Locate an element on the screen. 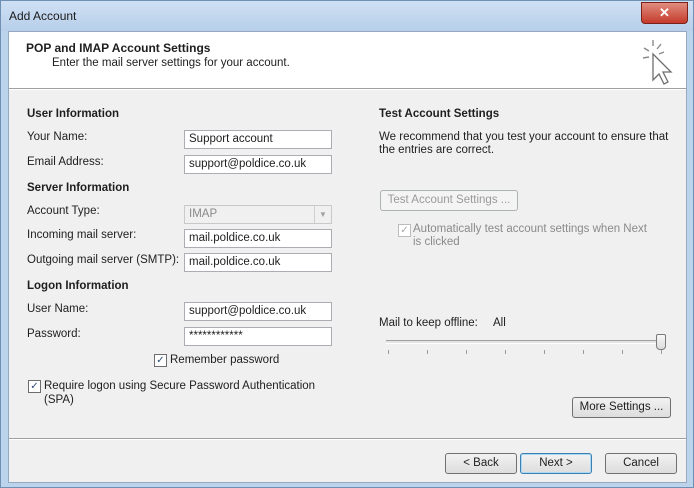 The height and width of the screenshot is (488, 694). account-type-select: IMAP ▼ is located at coordinates (258, 214).